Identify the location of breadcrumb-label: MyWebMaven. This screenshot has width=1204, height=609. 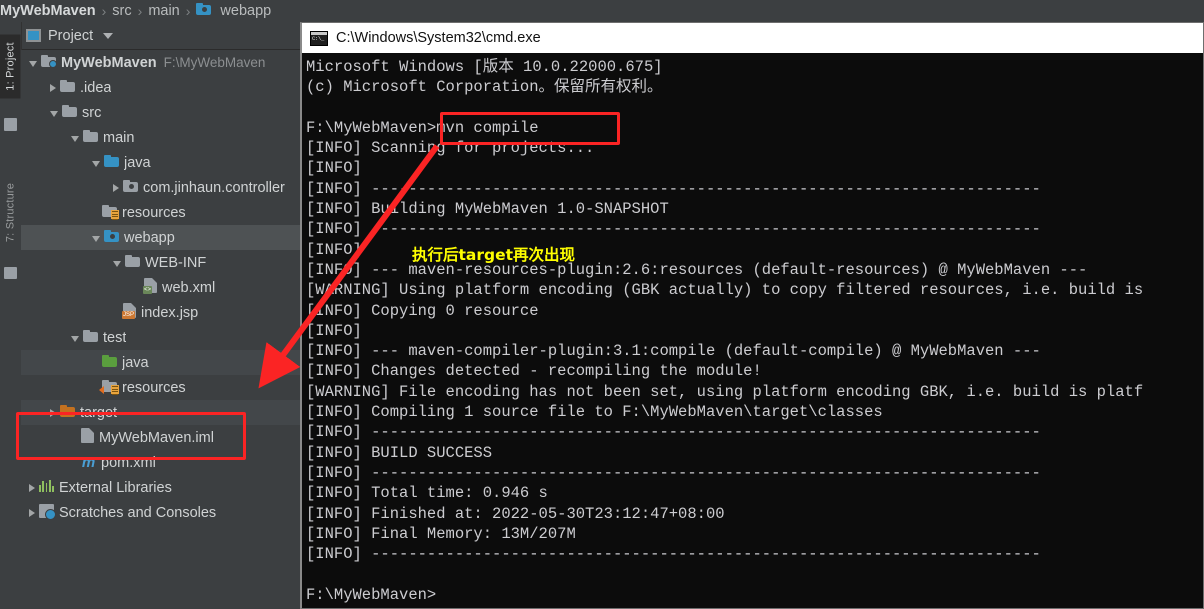
(48, 11).